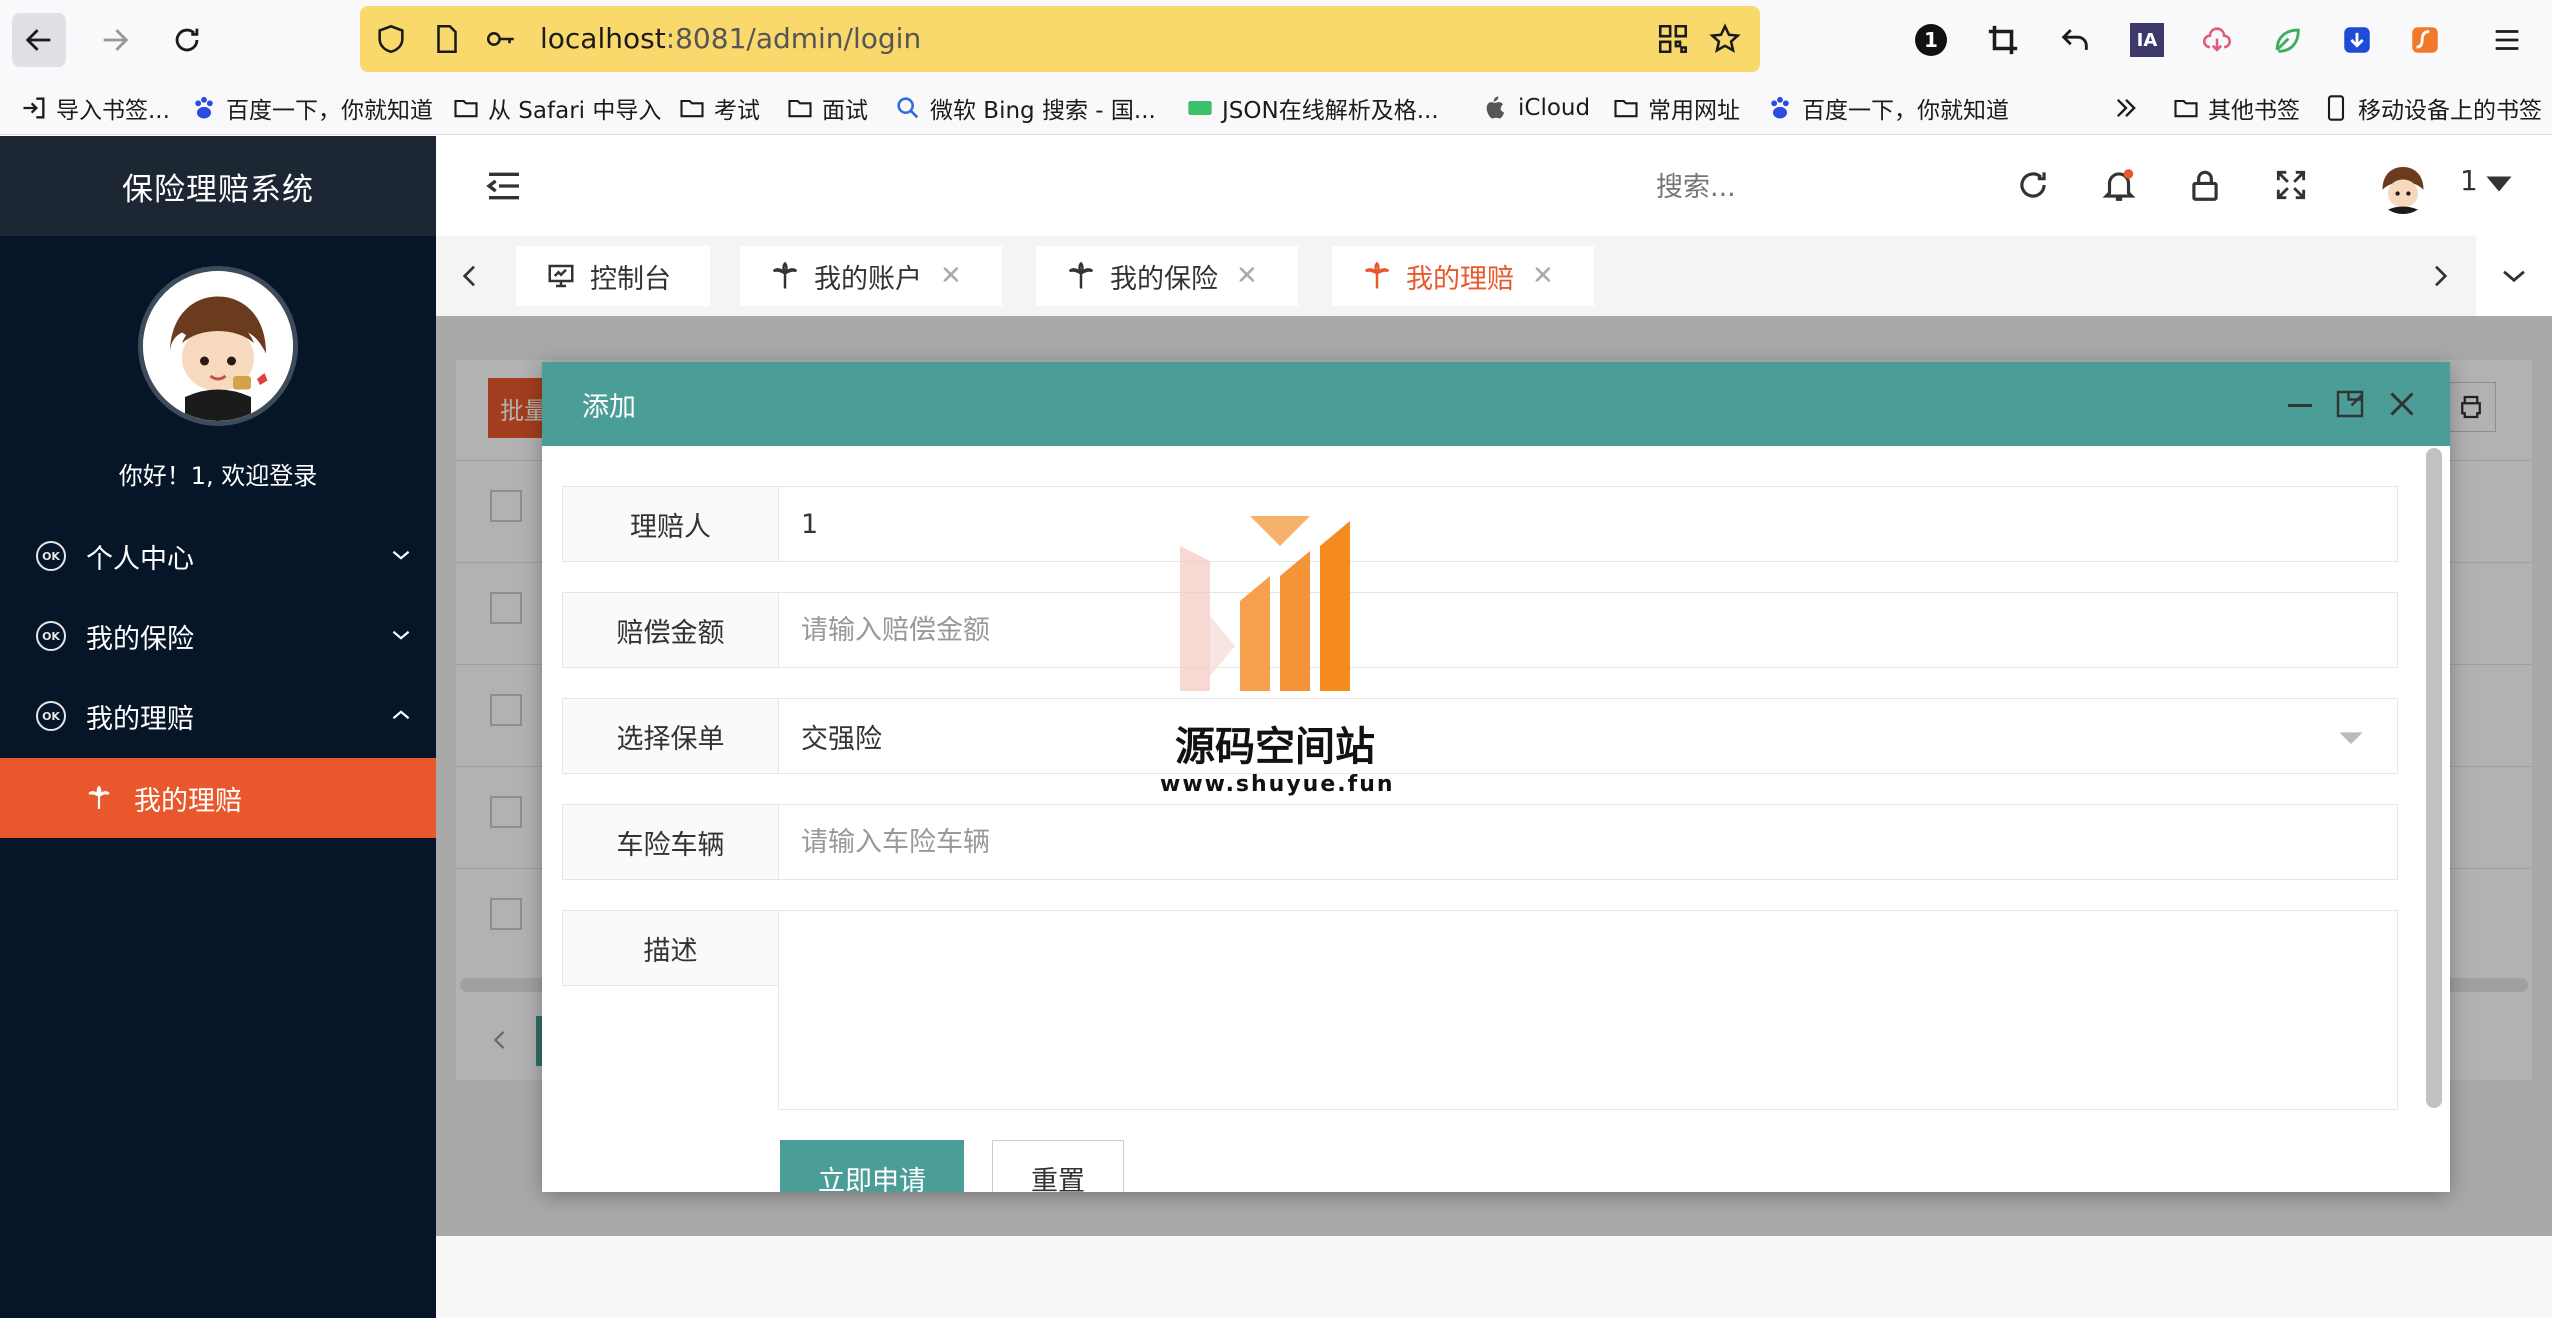 The image size is (2552, 1318). Describe the element at coordinates (218, 556) in the screenshot. I see `sidebar-item-personal-center: OK 个人中心` at that location.